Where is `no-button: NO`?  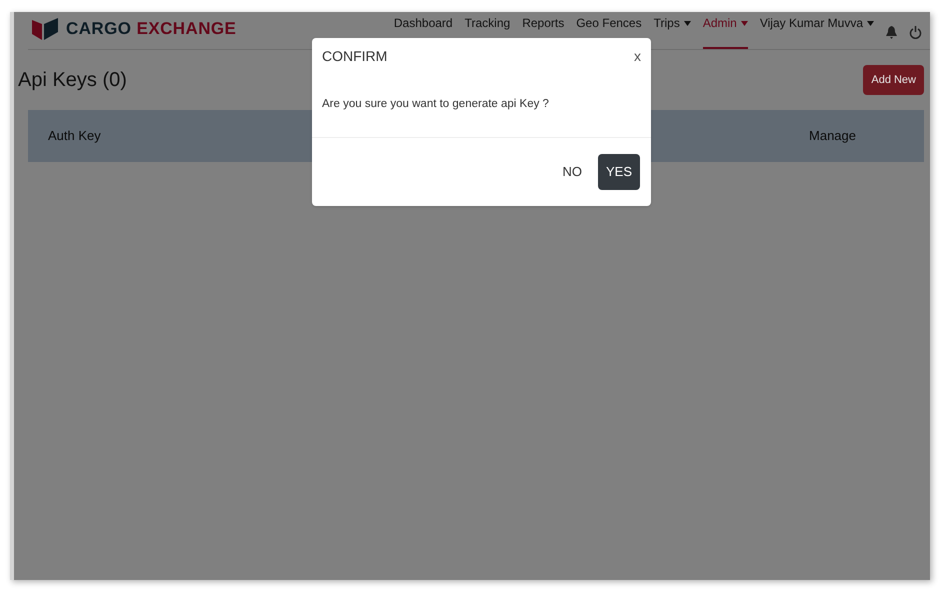
no-button: NO is located at coordinates (572, 172).